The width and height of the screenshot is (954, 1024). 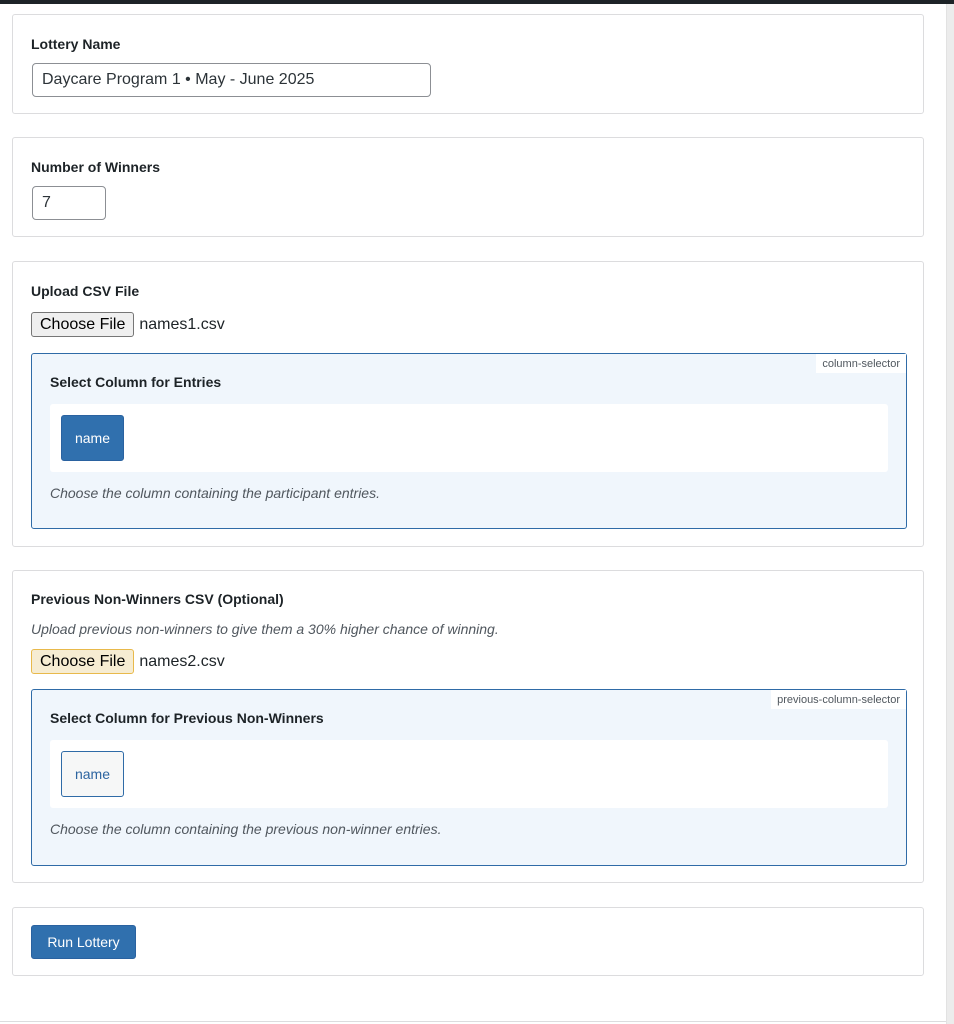 What do you see at coordinates (92, 438) in the screenshot?
I see `column-option-name: name` at bounding box center [92, 438].